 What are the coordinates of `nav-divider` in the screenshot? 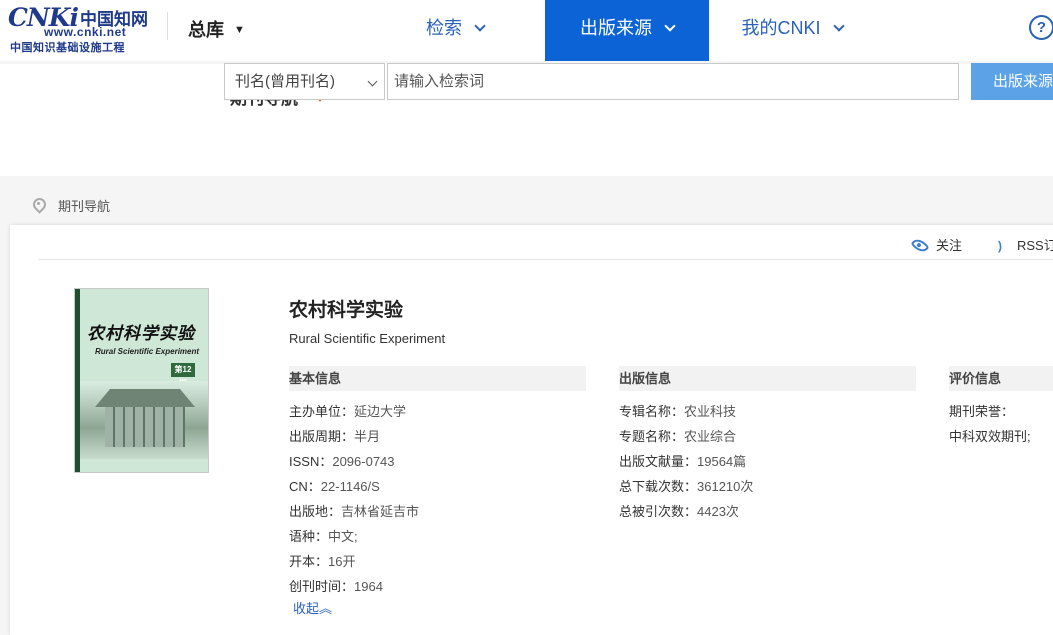 It's located at (167, 26).